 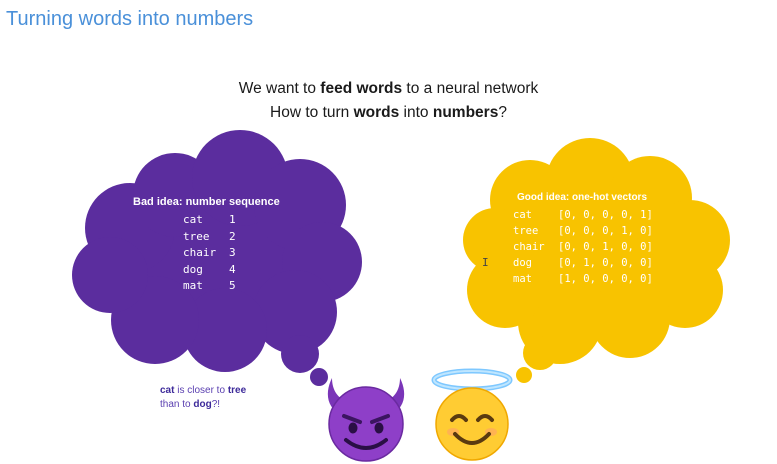 I want to click on number: 4, so click(x=232, y=269).